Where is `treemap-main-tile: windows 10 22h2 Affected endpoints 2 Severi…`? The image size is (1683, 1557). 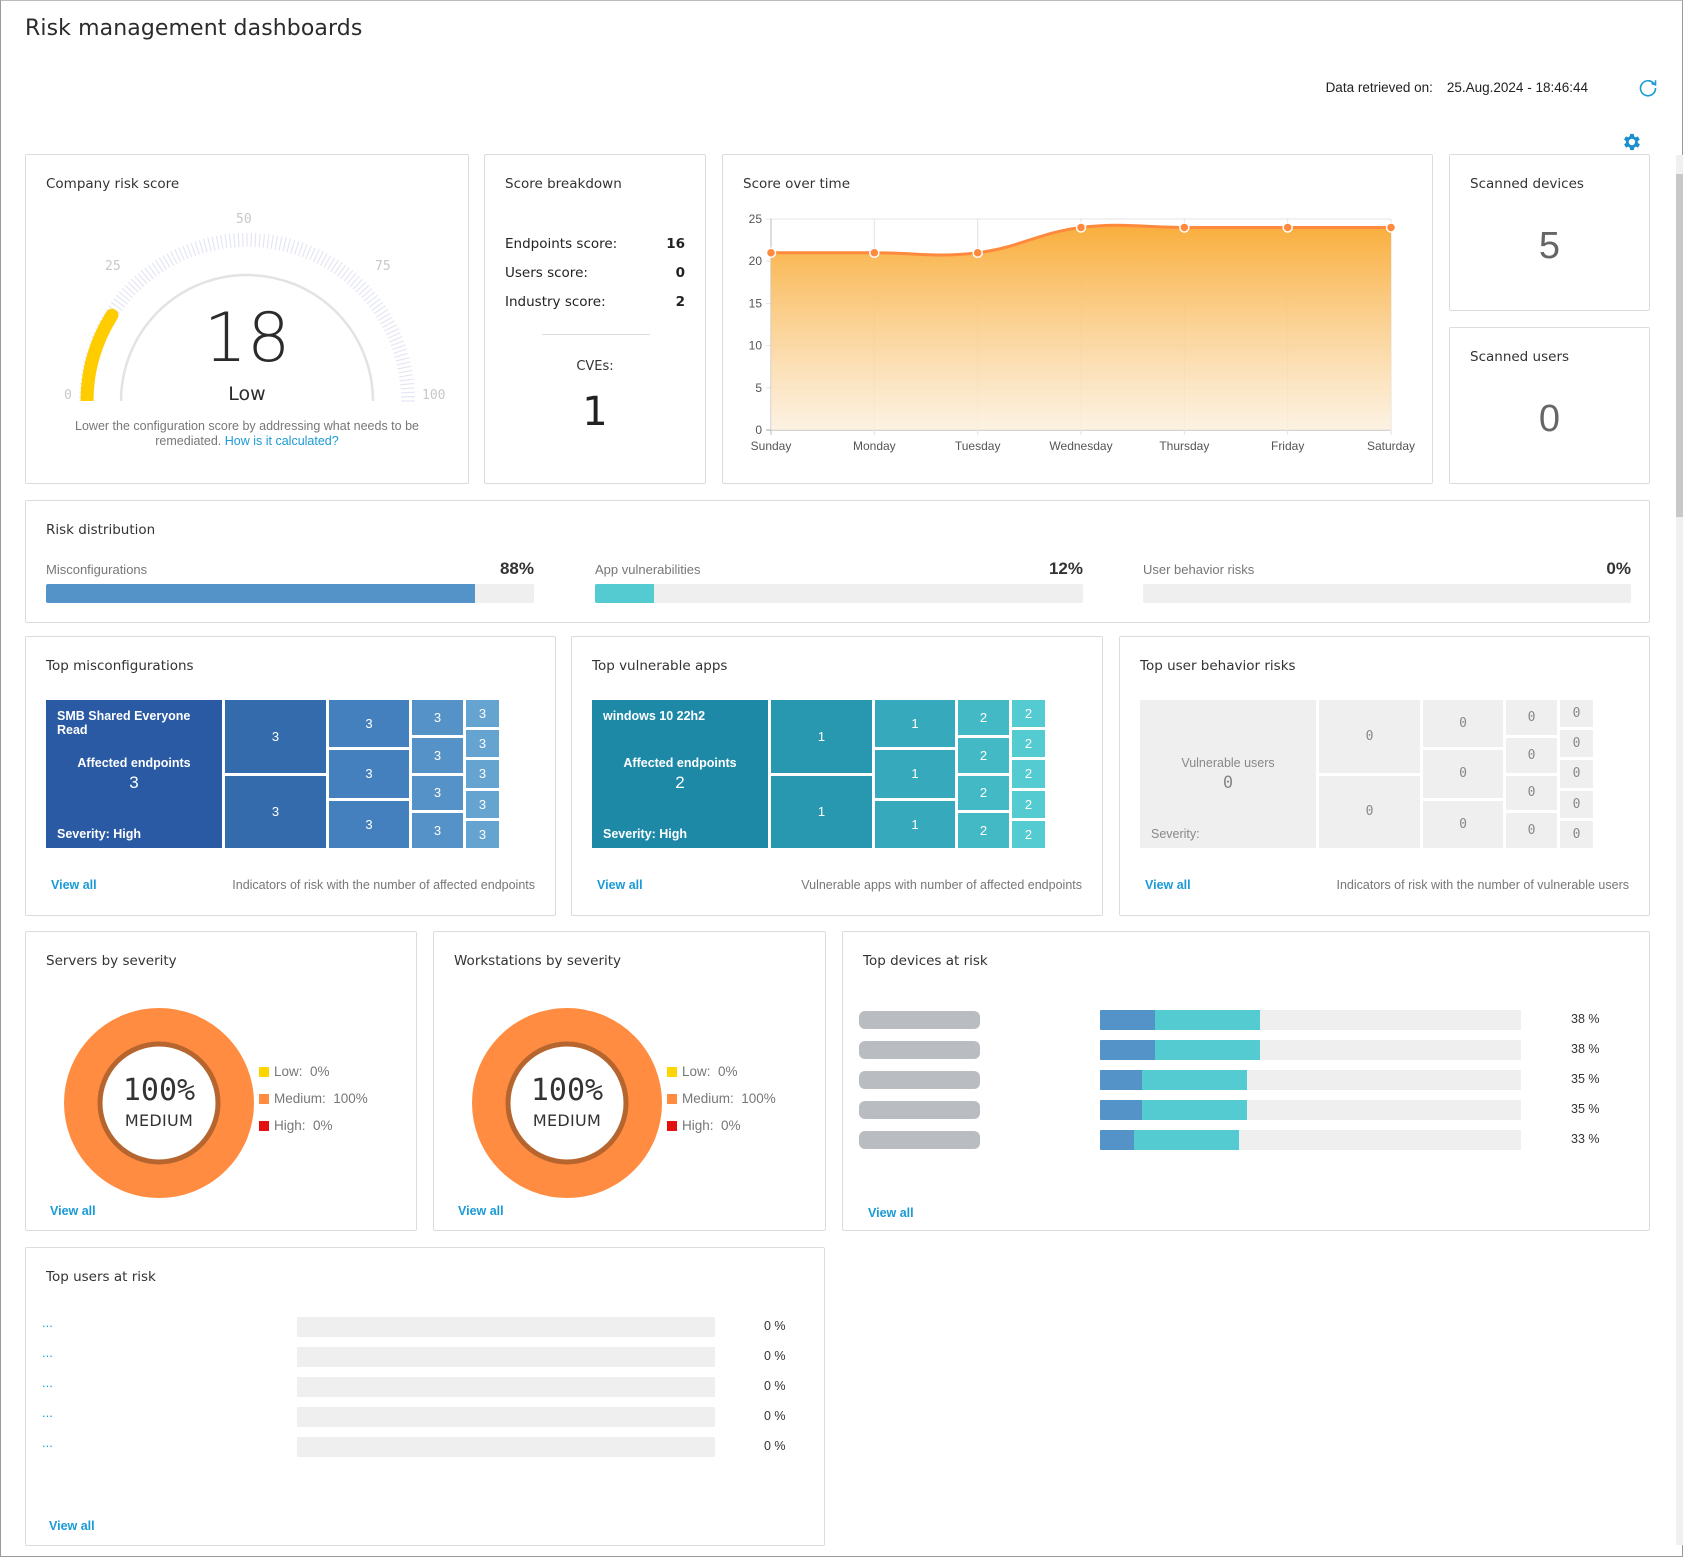 treemap-main-tile: windows 10 22h2 Affected endpoints 2 Severi… is located at coordinates (680, 774).